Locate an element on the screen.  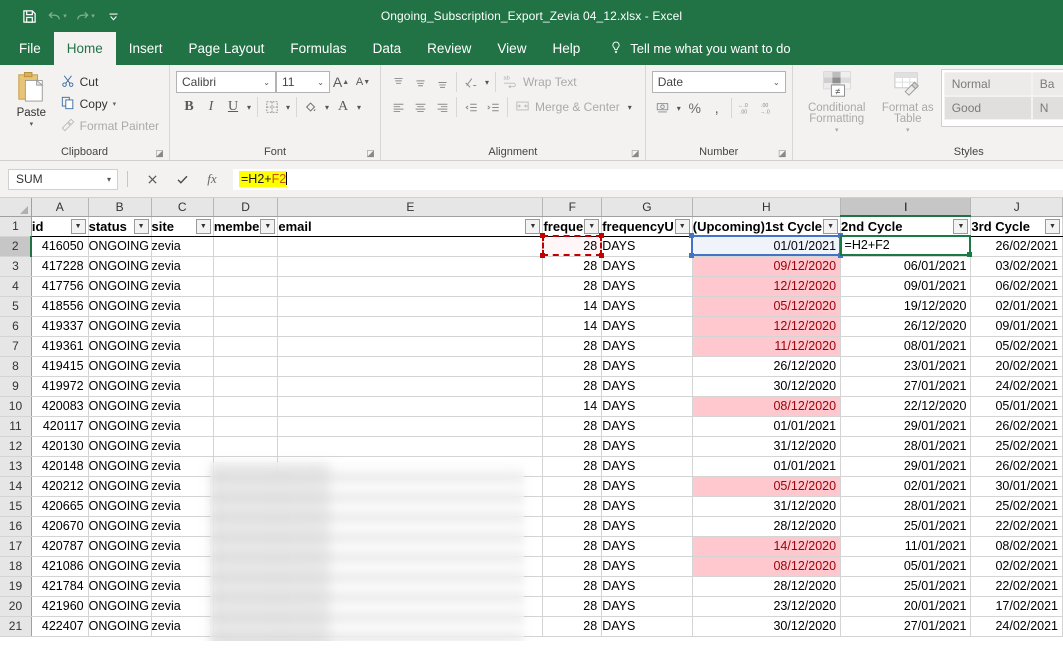
increase-decimal-button: ←.0 .00 is located at coordinates (746, 108).